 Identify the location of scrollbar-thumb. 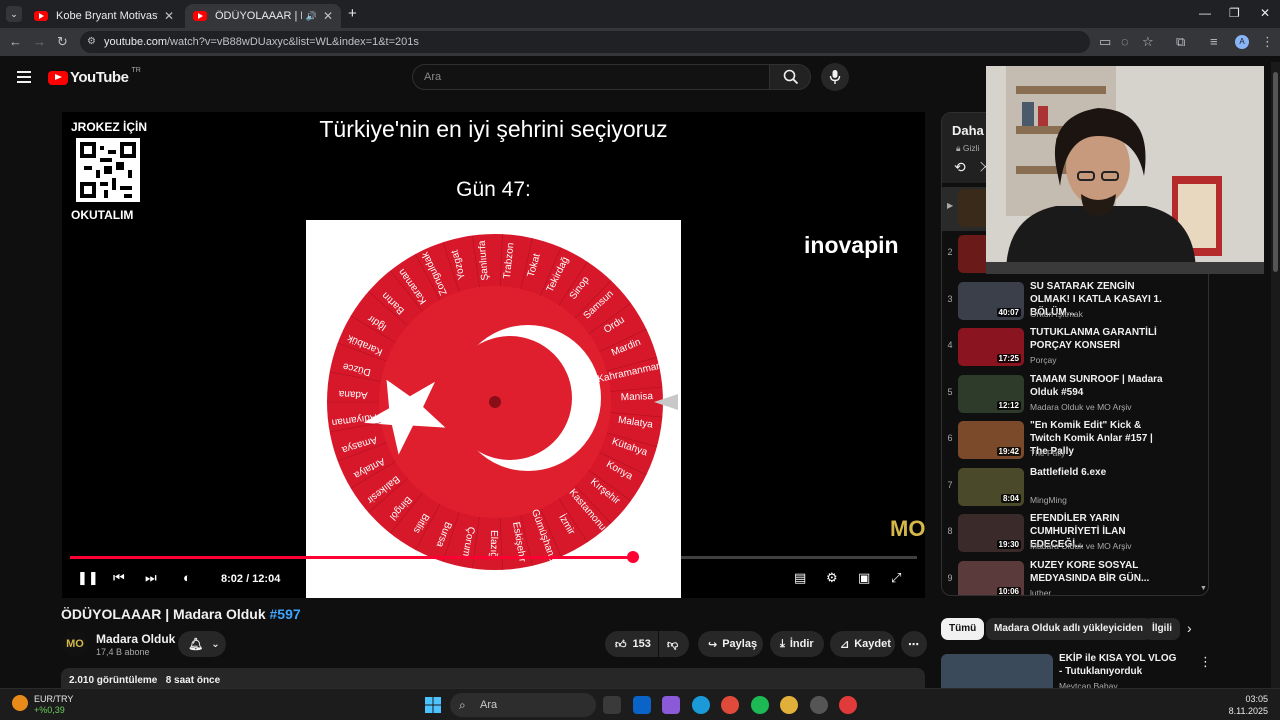
(1275, 172).